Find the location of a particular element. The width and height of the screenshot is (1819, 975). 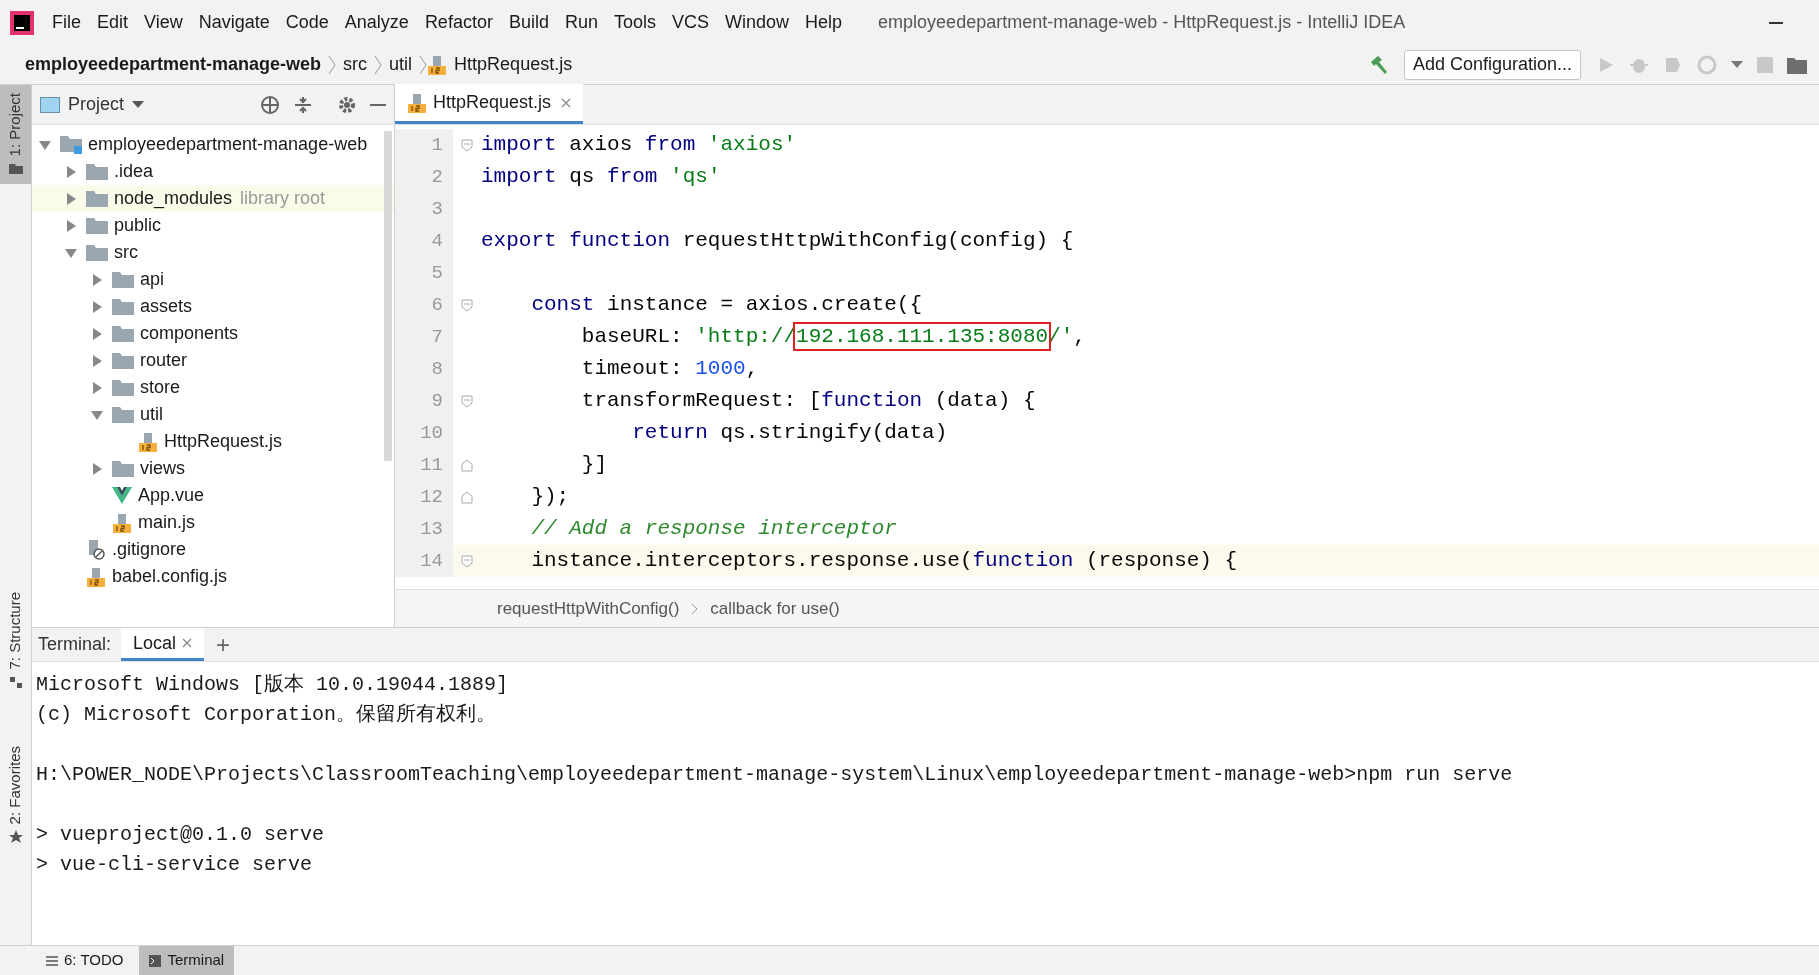

crosshair-icon is located at coordinates (270, 104).